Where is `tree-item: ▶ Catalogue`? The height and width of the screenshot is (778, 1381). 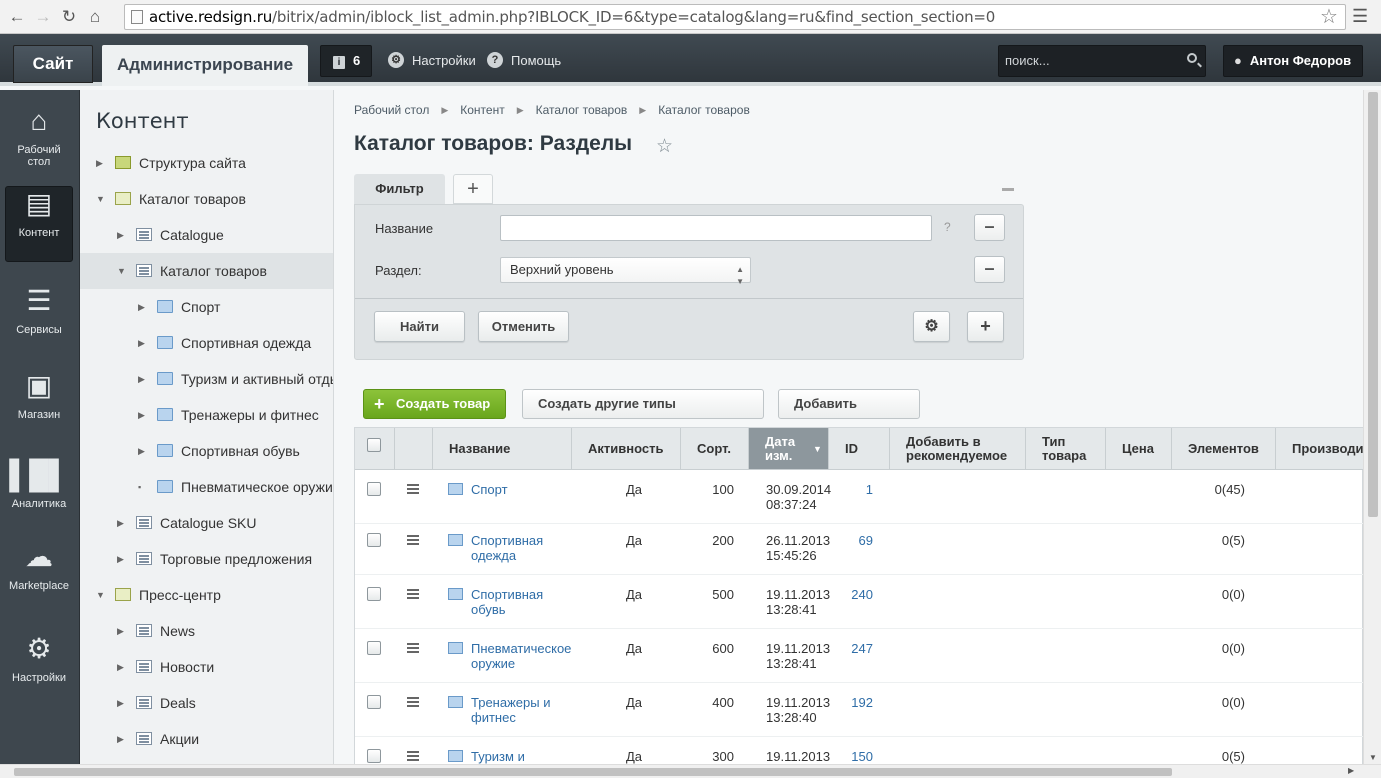
tree-item: ▶ Catalogue is located at coordinates (206, 235).